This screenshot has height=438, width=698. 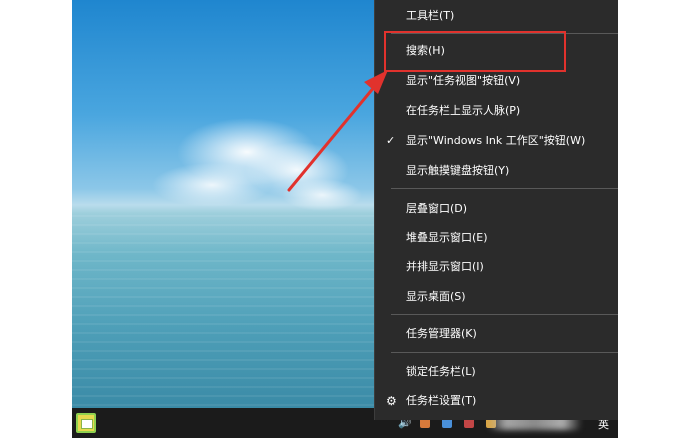 What do you see at coordinates (86, 423) in the screenshot?
I see `app-icon` at bounding box center [86, 423].